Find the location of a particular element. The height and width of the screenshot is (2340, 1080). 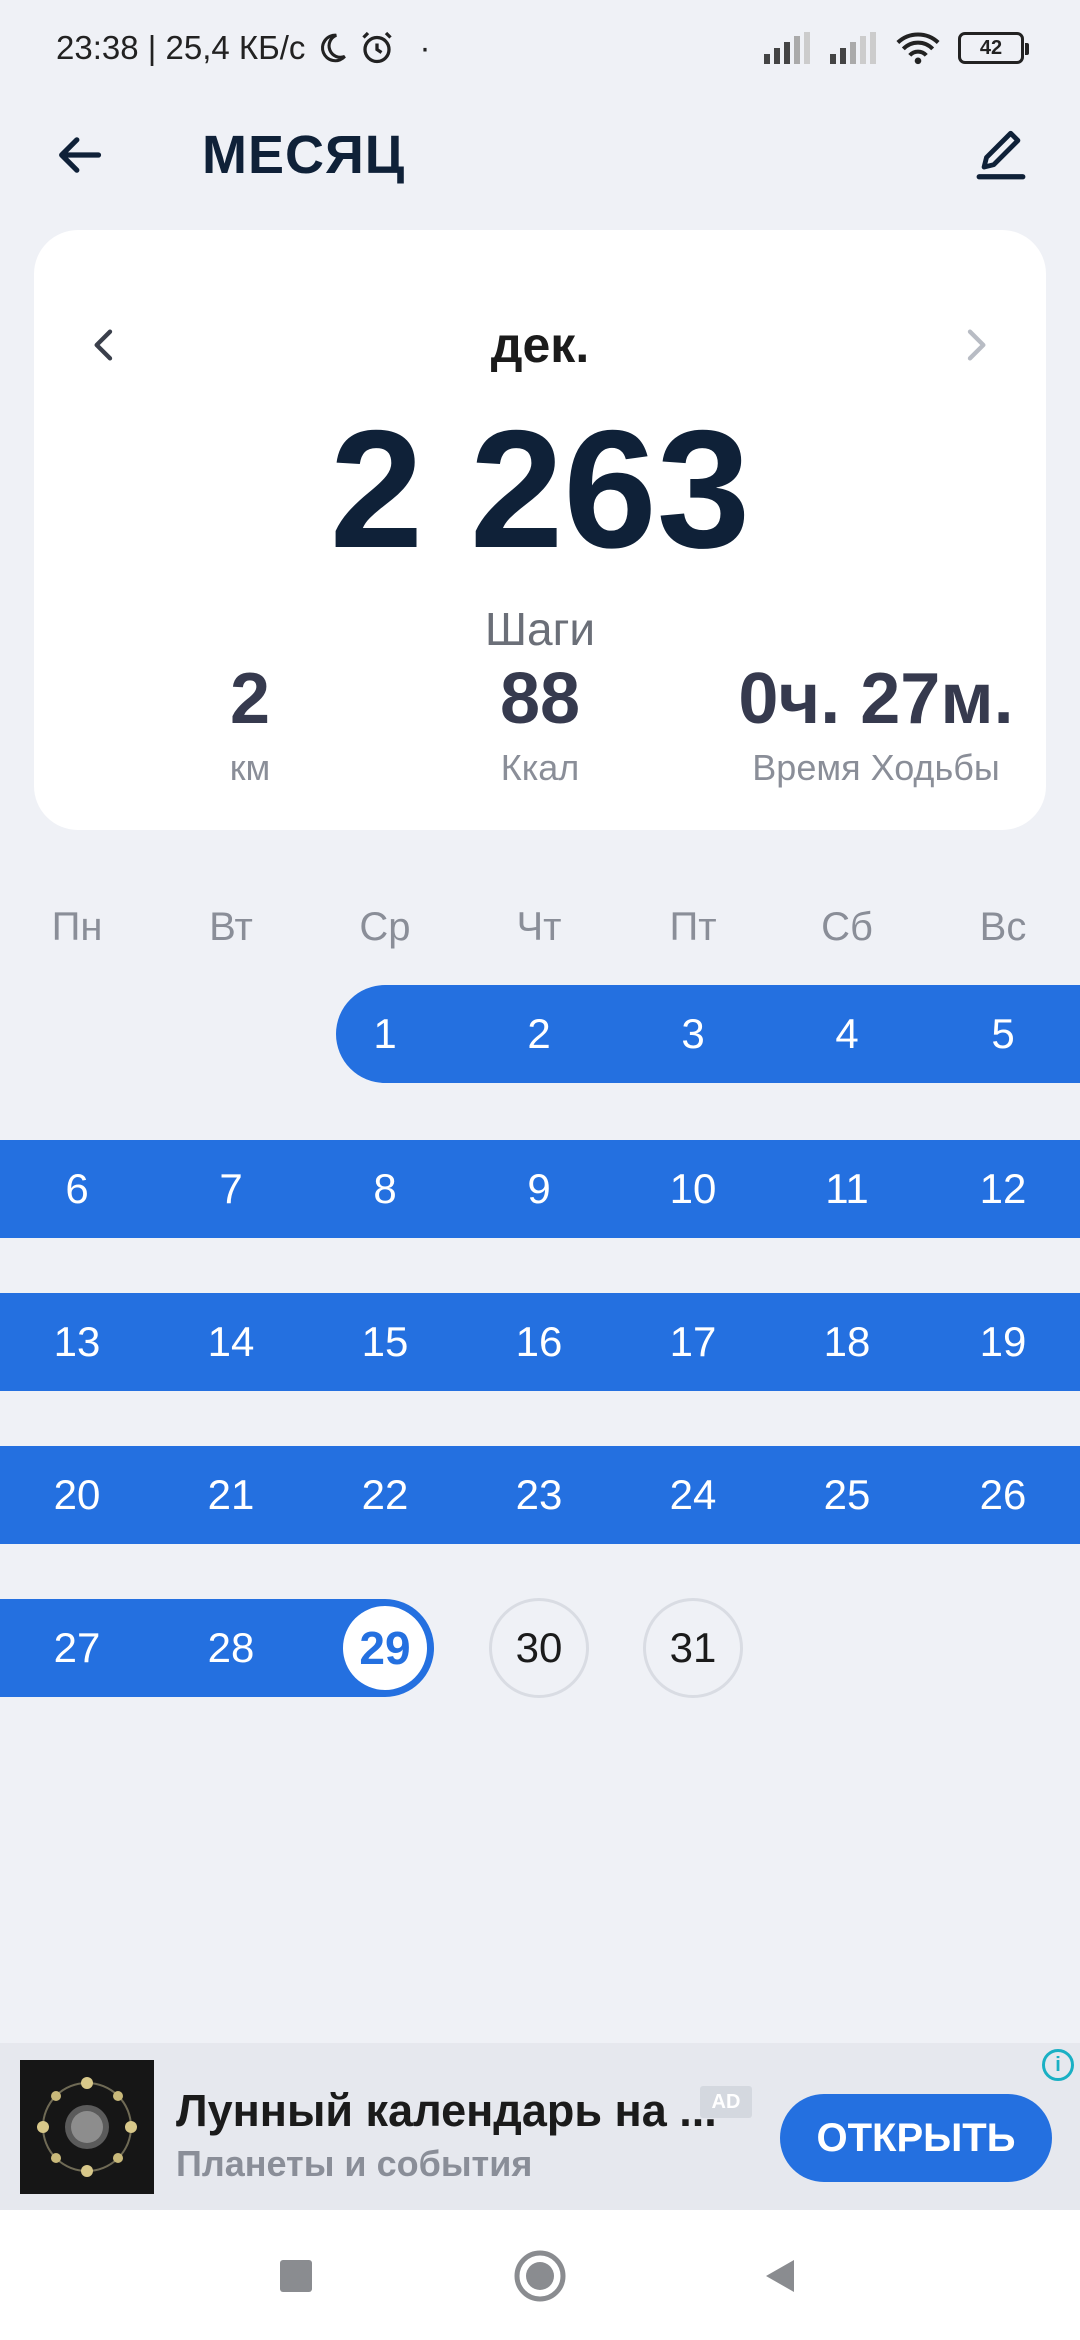

calories-label: Ккал is located at coordinates (540, 768).